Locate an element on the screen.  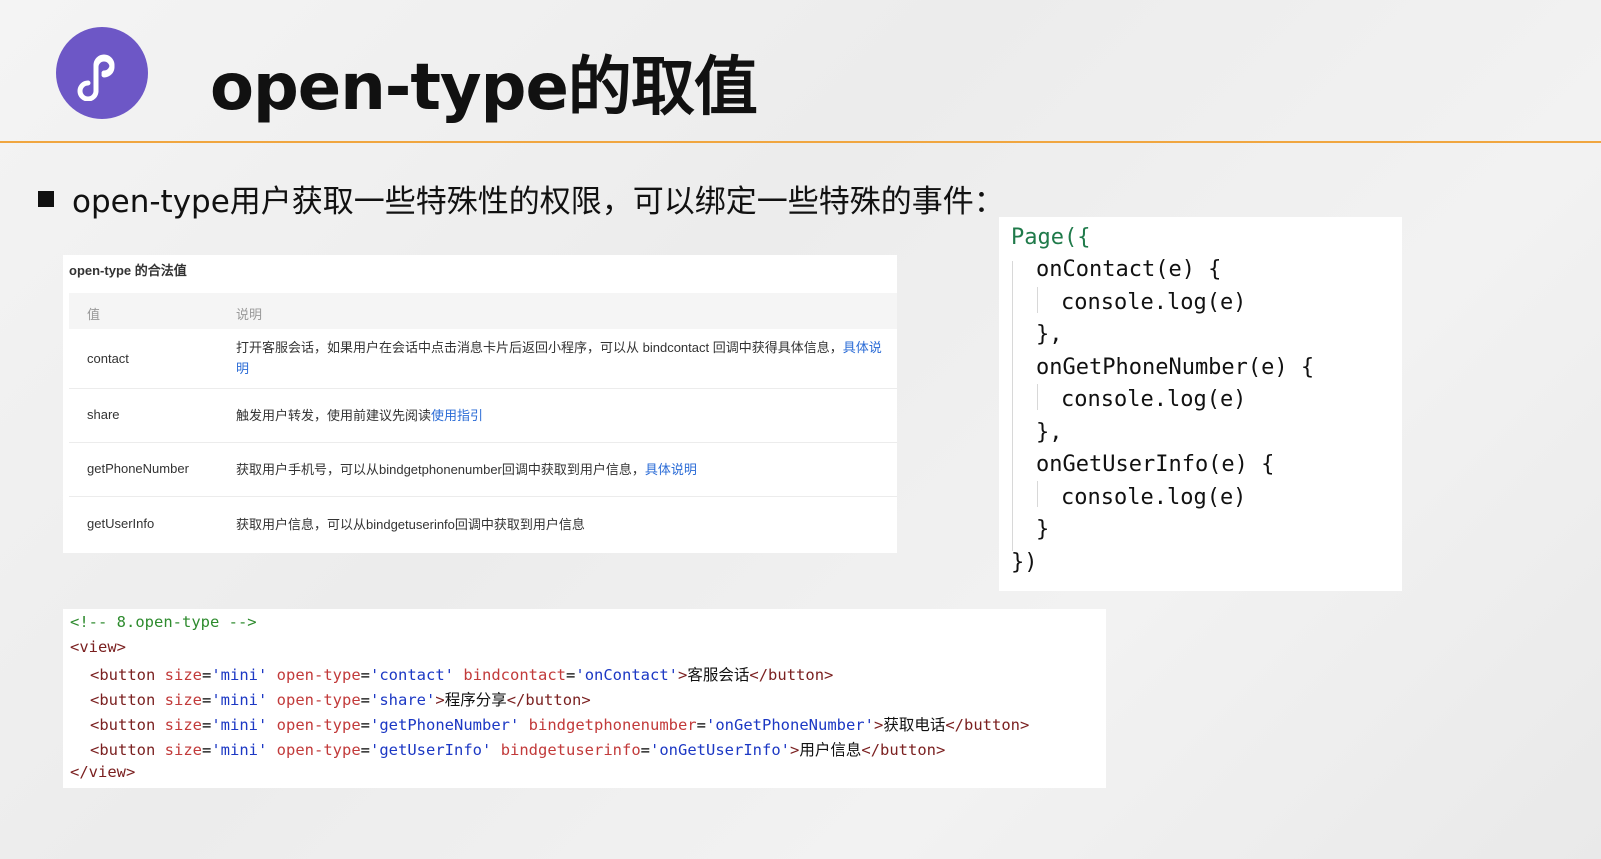
header-value: 值 is located at coordinates (94, 314).